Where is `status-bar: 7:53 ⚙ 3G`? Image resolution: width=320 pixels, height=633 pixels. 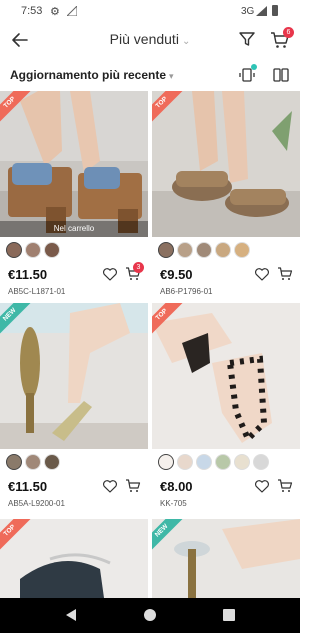 status-bar: 7:53 ⚙ 3G is located at coordinates (150, 12).